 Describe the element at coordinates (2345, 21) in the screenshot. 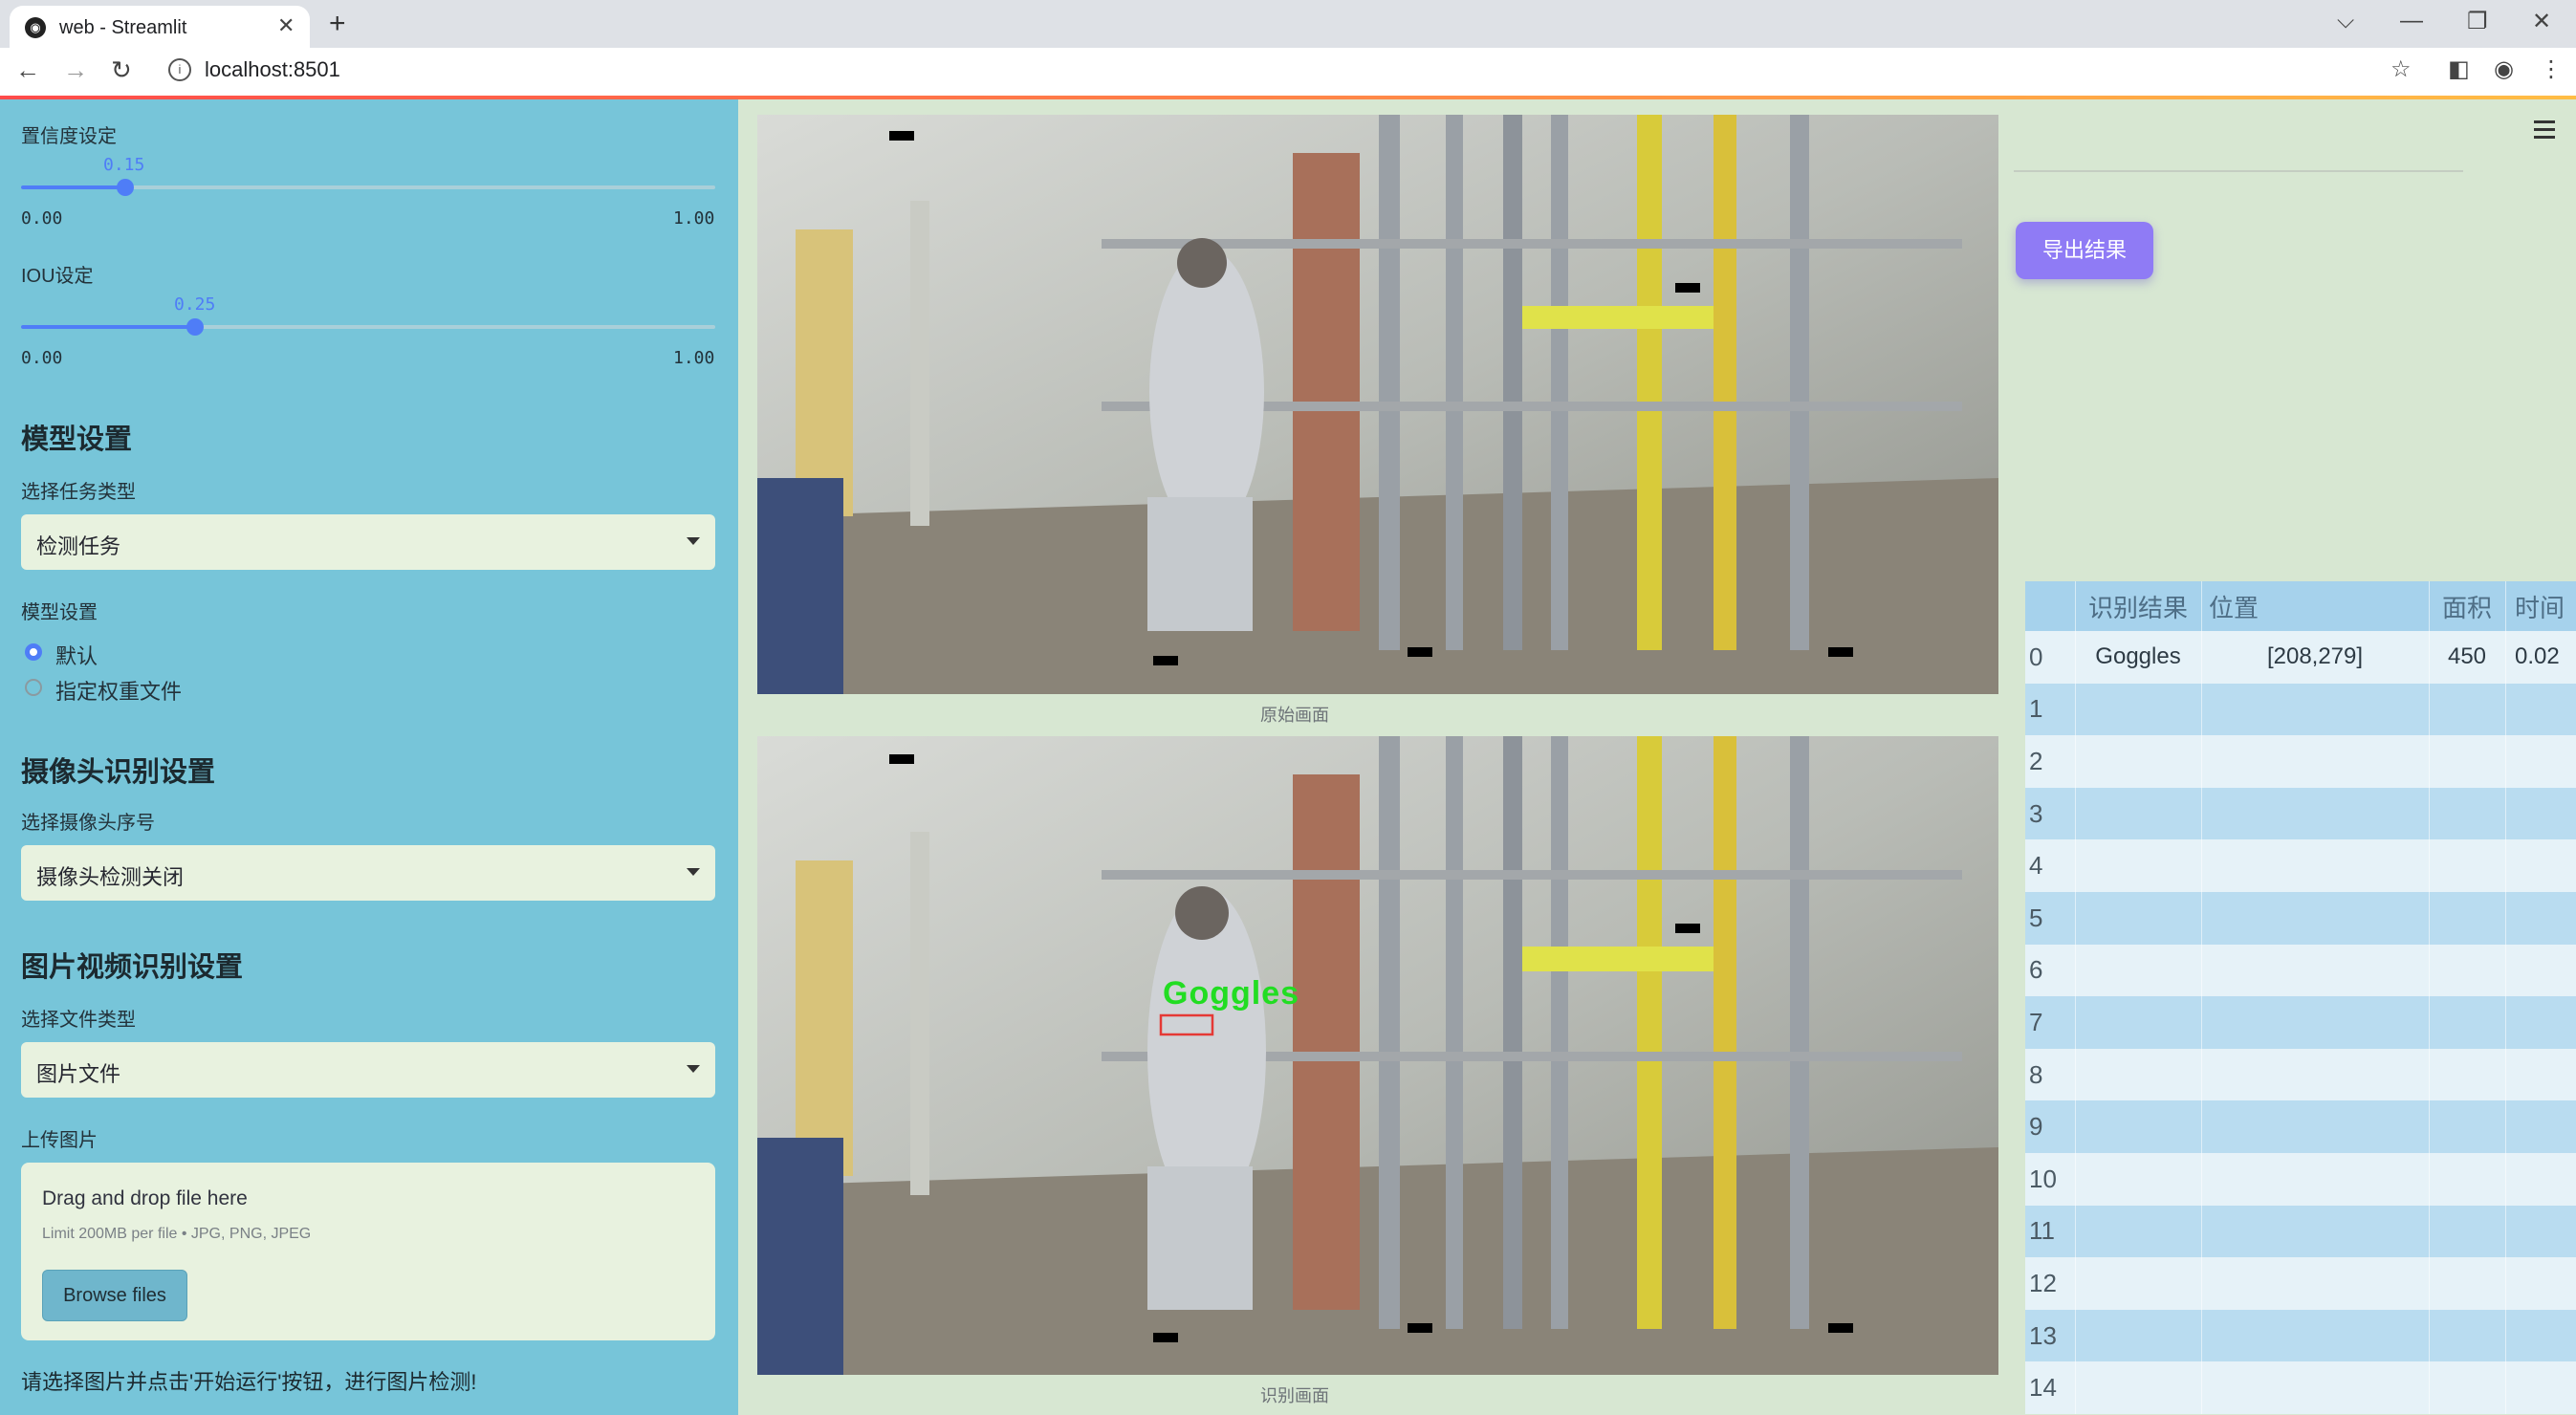

I see `tab-search-chevron-icon: ⌵` at that location.